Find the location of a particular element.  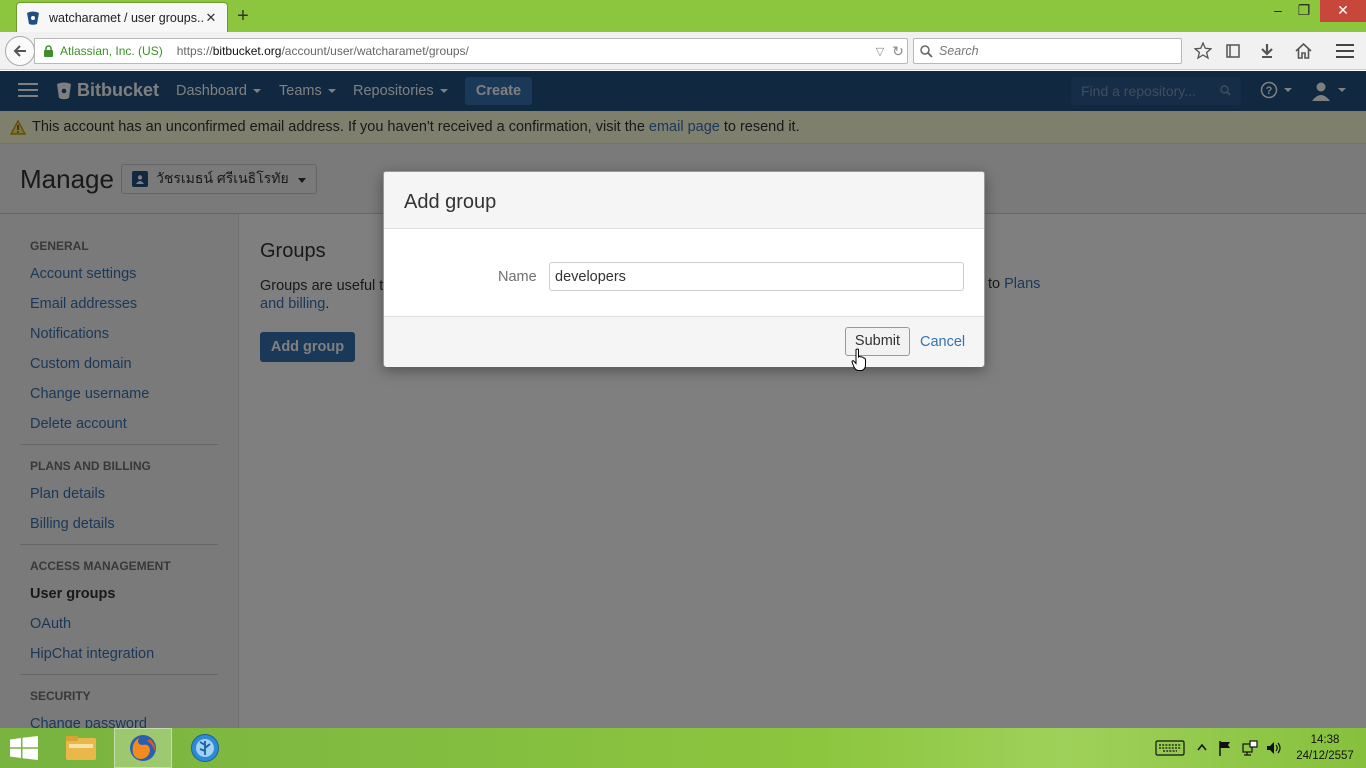

reload-icon: ↻ is located at coordinates (898, 51).